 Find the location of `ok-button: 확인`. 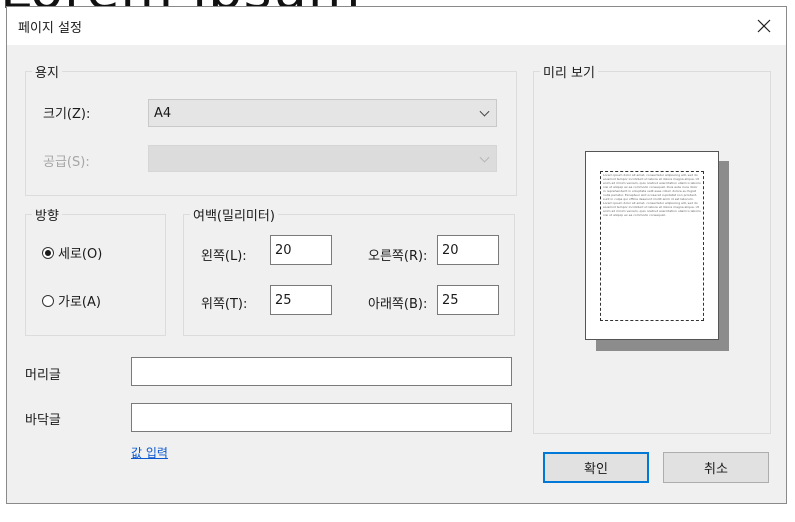

ok-button: 확인 is located at coordinates (596, 467).